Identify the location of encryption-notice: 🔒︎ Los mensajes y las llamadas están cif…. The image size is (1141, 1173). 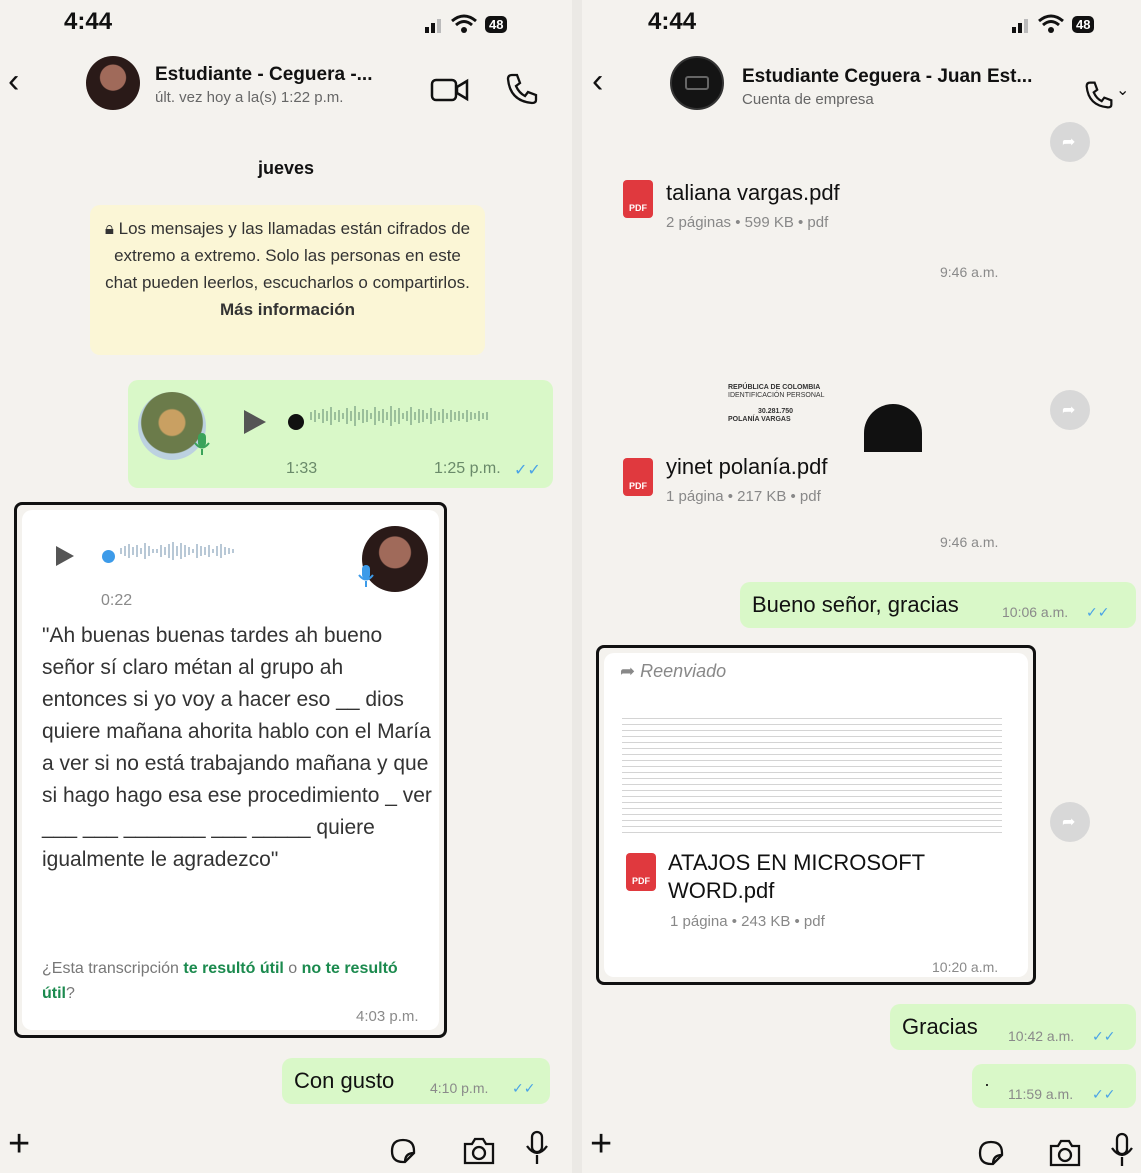
(287, 280).